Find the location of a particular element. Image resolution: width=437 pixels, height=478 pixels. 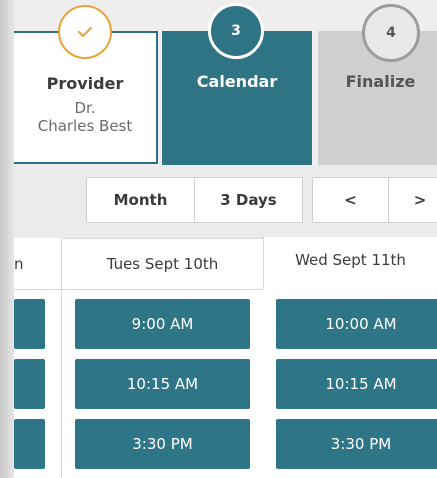

column-divider is located at coordinates (61, 384).